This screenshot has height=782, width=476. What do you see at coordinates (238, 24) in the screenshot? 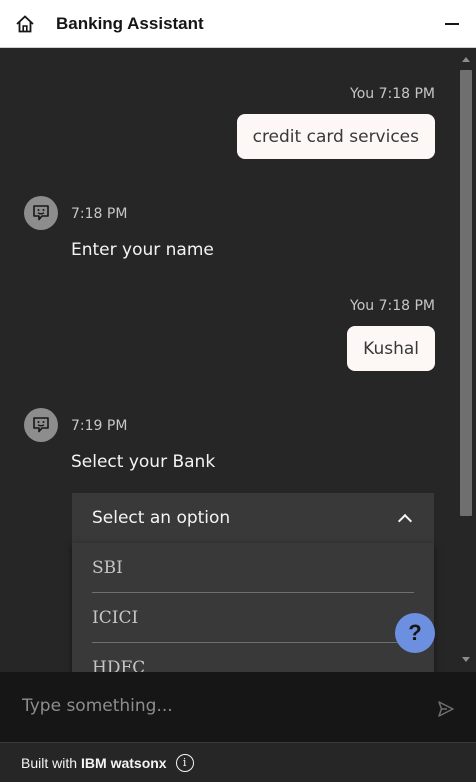
I see `chat-header: Banking Assistant` at bounding box center [238, 24].